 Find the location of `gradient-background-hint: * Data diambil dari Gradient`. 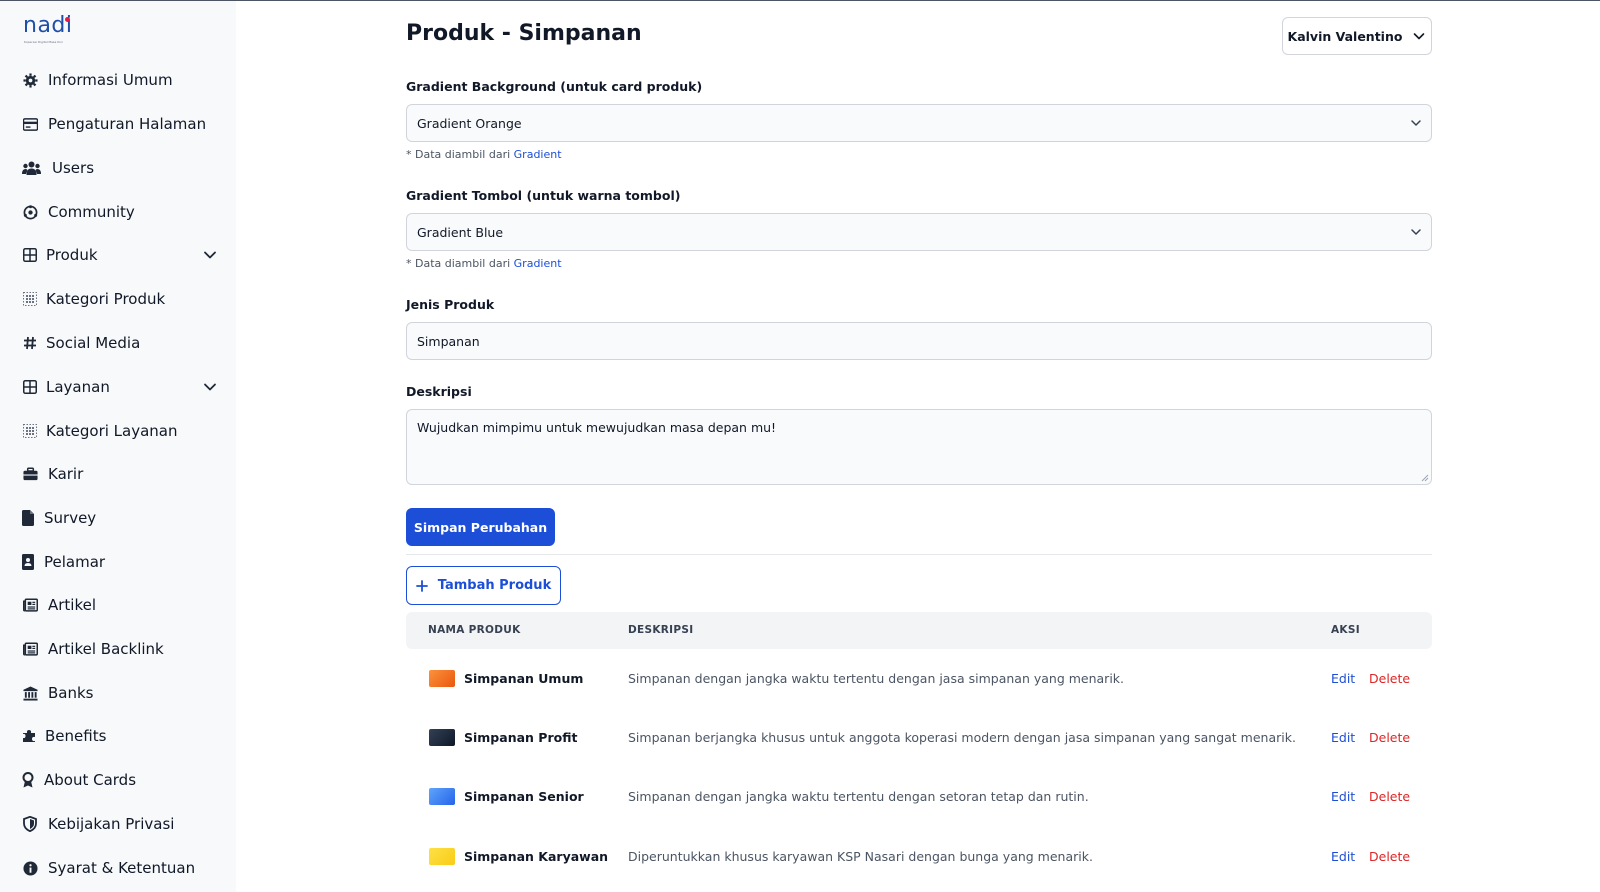

gradient-background-hint: * Data diambil dari Gradient is located at coordinates (484, 154).